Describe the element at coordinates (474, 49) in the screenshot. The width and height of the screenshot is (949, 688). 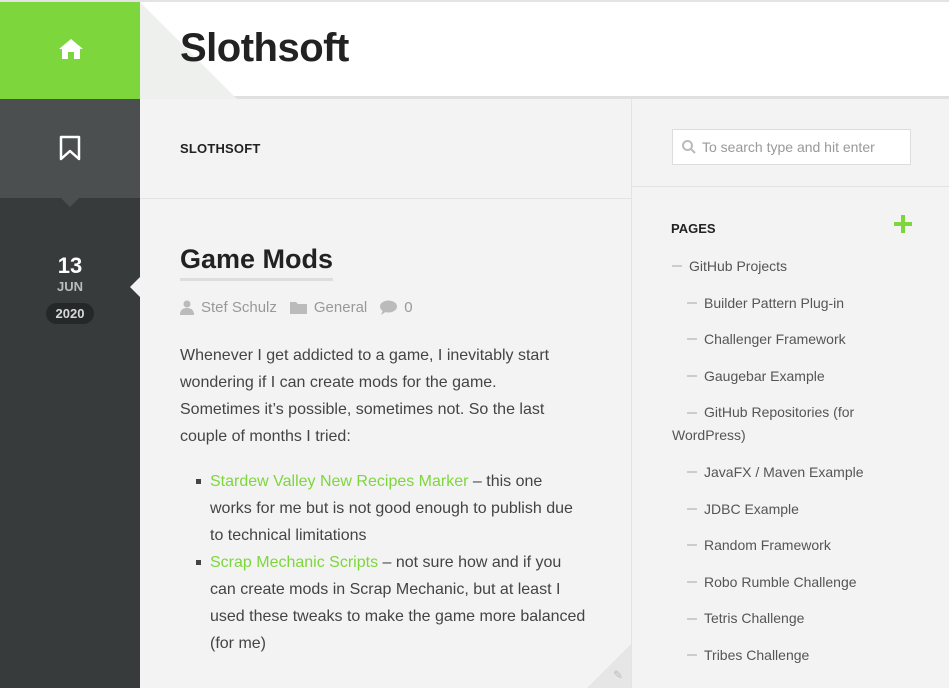
I see `site-header: Slothsoft` at that location.